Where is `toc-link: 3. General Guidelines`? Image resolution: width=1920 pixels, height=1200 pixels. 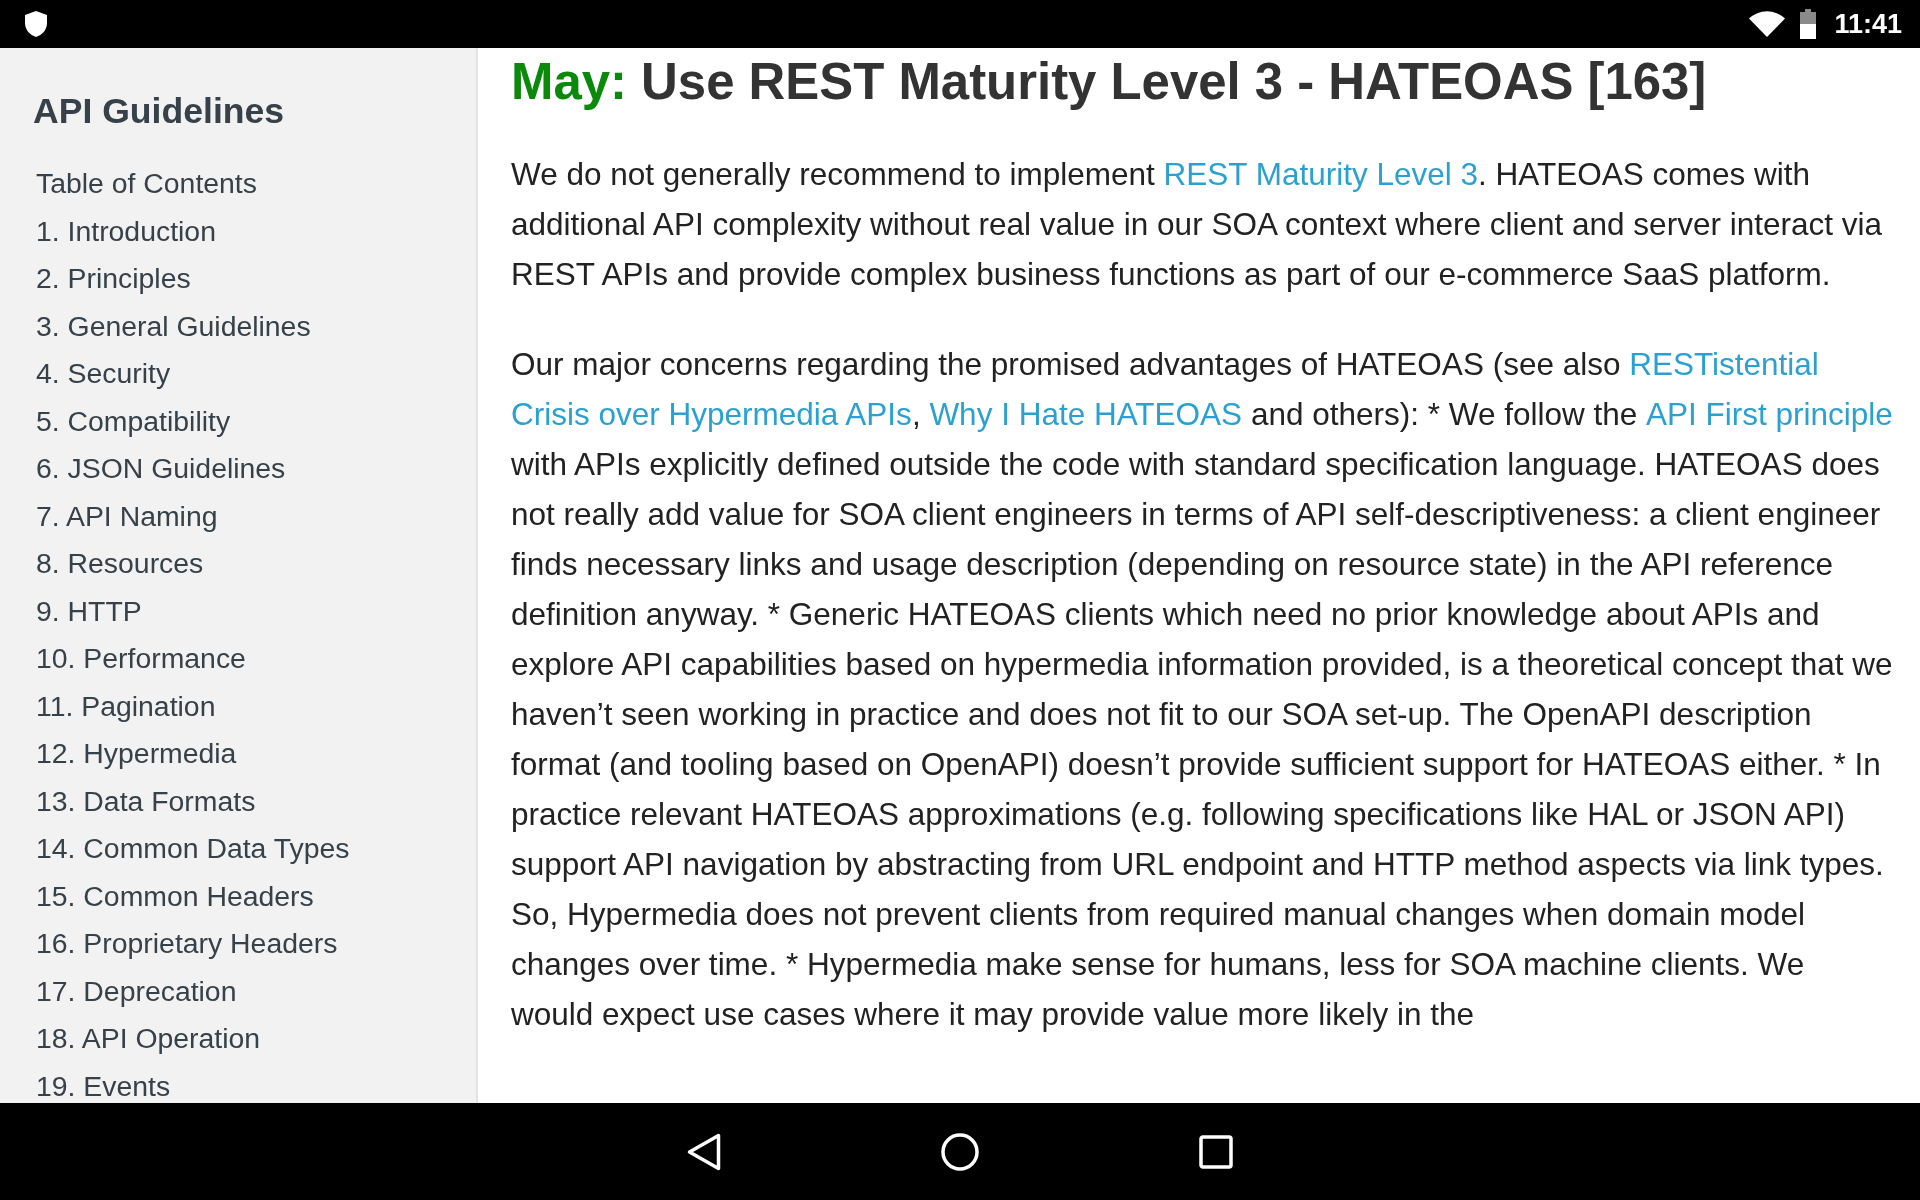 toc-link: 3. General Guidelines is located at coordinates (173, 326).